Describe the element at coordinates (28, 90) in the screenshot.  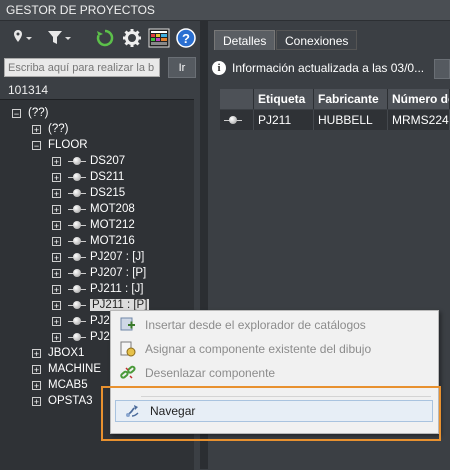
I see `project-code: 101314` at that location.